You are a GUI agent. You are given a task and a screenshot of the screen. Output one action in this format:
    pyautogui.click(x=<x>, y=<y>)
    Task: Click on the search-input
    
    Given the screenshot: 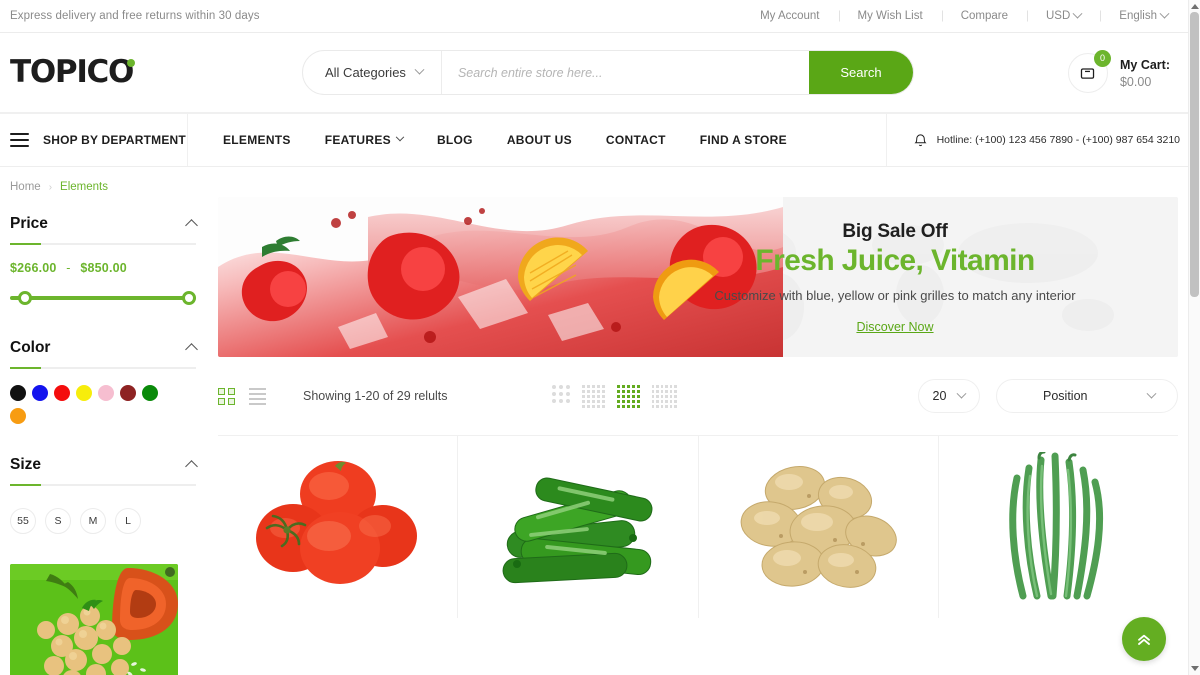 What is the action you would take?
    pyautogui.click(x=625, y=72)
    